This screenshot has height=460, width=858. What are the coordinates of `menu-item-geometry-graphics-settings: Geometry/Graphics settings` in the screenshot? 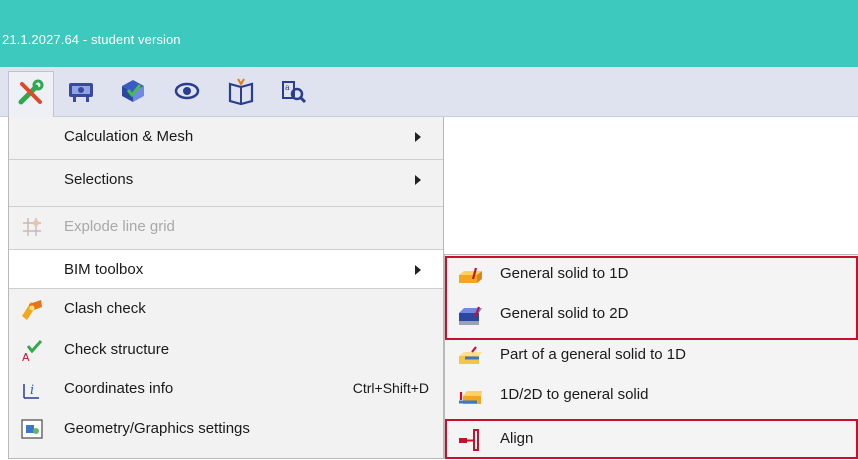 It's located at (226, 429).